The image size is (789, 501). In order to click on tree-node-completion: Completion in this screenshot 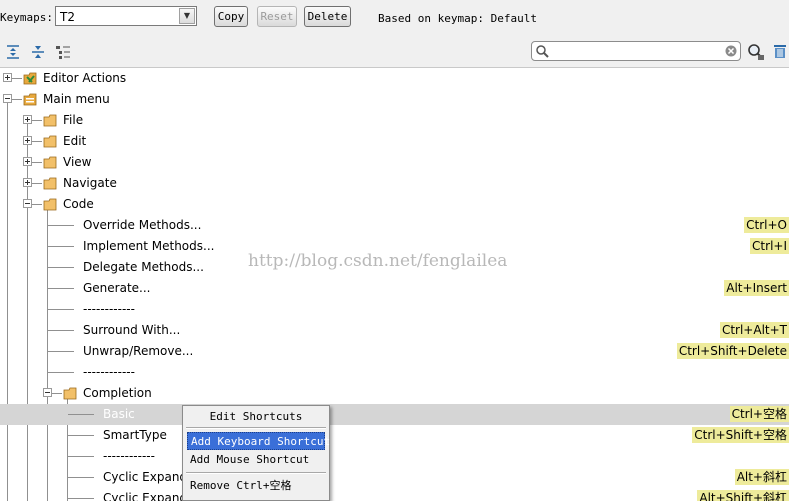, I will do `click(394, 393)`.